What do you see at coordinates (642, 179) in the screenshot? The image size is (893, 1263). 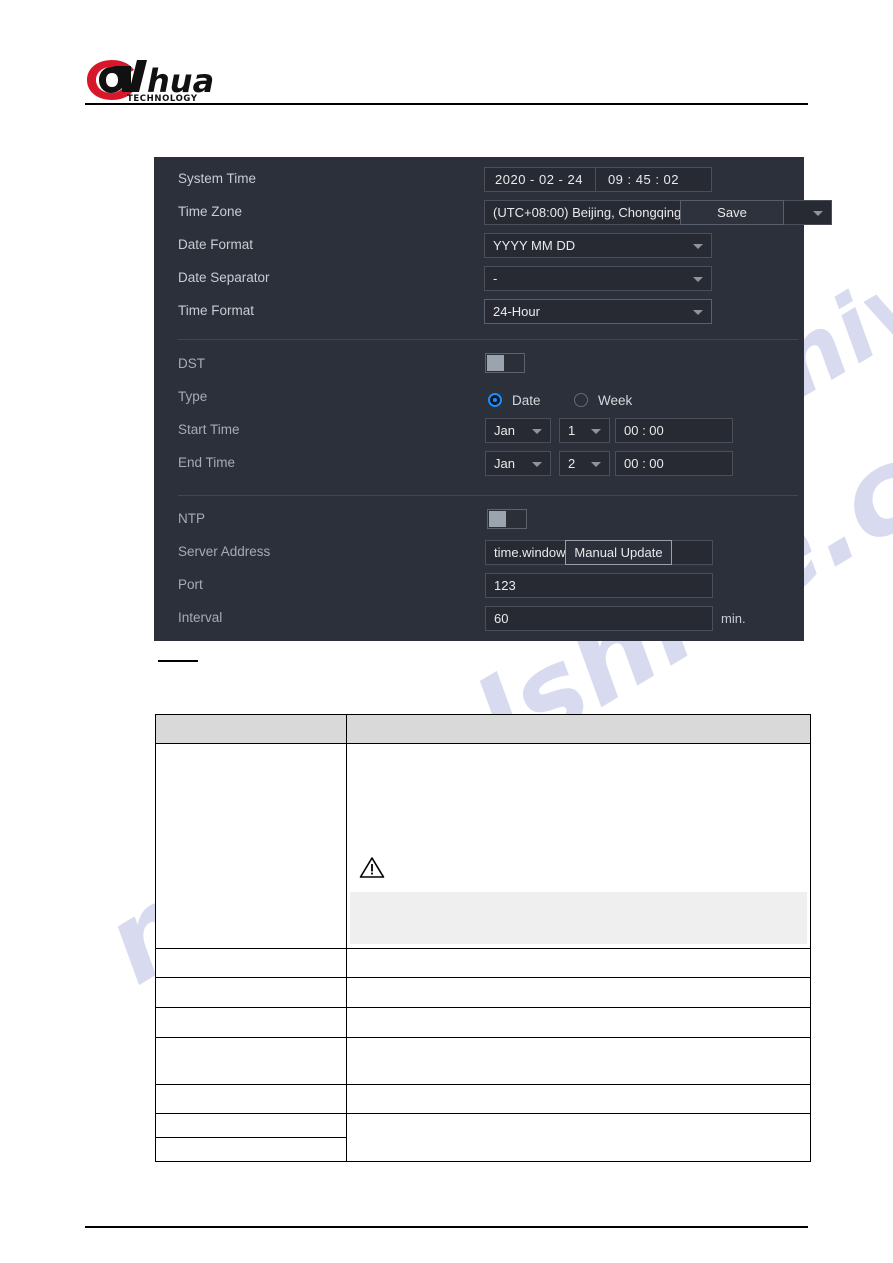 I see `system-time-time-value: 09 : 45 : 02` at bounding box center [642, 179].